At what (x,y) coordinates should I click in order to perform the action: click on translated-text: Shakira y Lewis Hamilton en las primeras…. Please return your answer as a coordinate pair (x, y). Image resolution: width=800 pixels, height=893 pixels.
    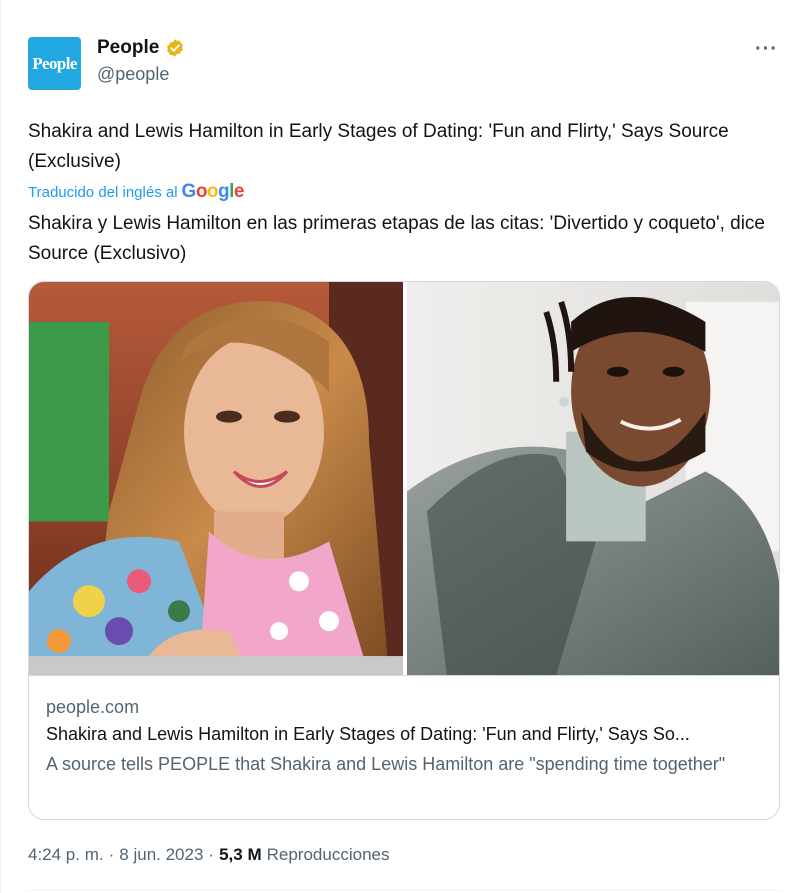
    Looking at the image, I should click on (396, 238).